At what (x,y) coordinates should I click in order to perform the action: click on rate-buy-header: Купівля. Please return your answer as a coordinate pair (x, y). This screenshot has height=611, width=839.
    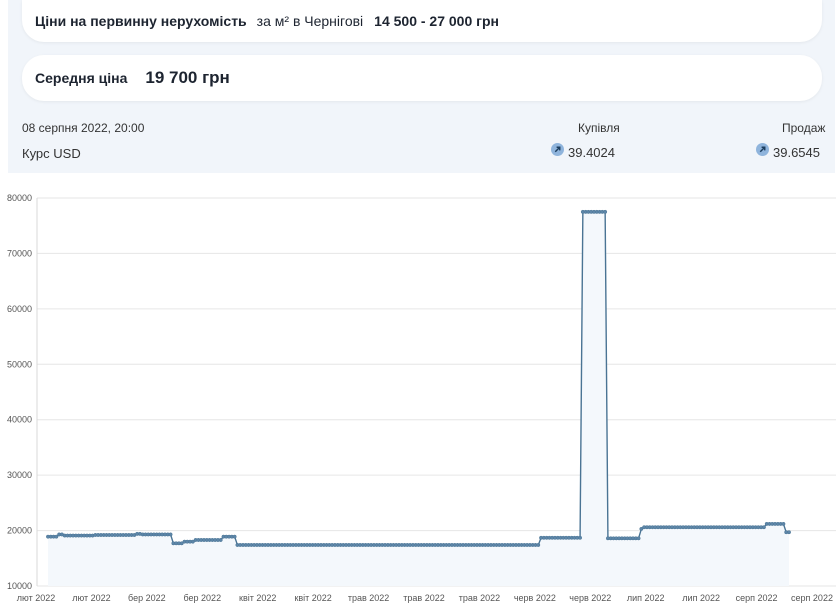
    Looking at the image, I should click on (599, 128).